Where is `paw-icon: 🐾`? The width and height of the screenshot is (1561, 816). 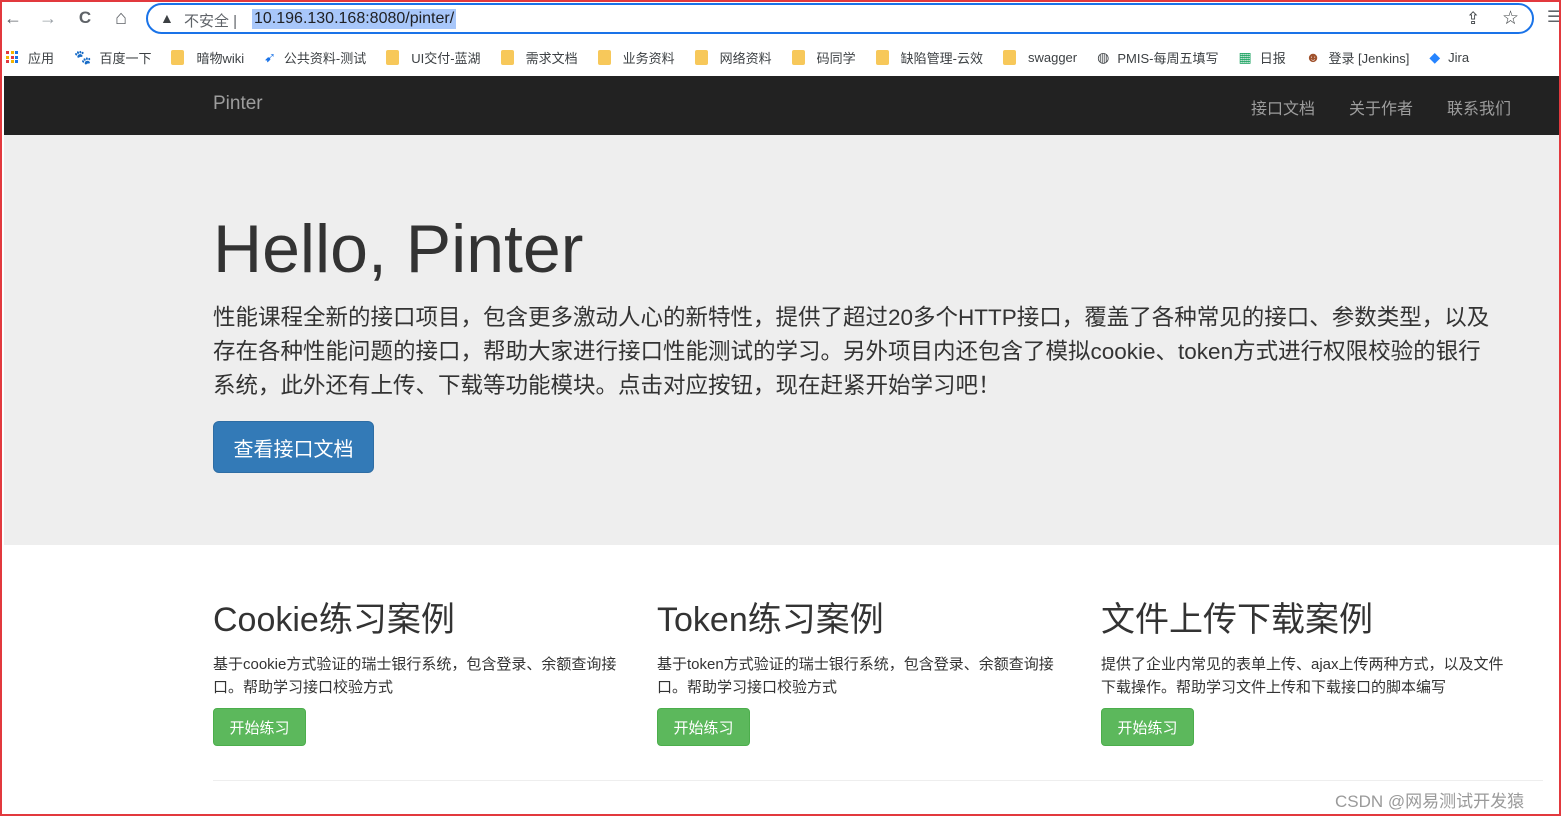
paw-icon: 🐾 is located at coordinates (83, 57).